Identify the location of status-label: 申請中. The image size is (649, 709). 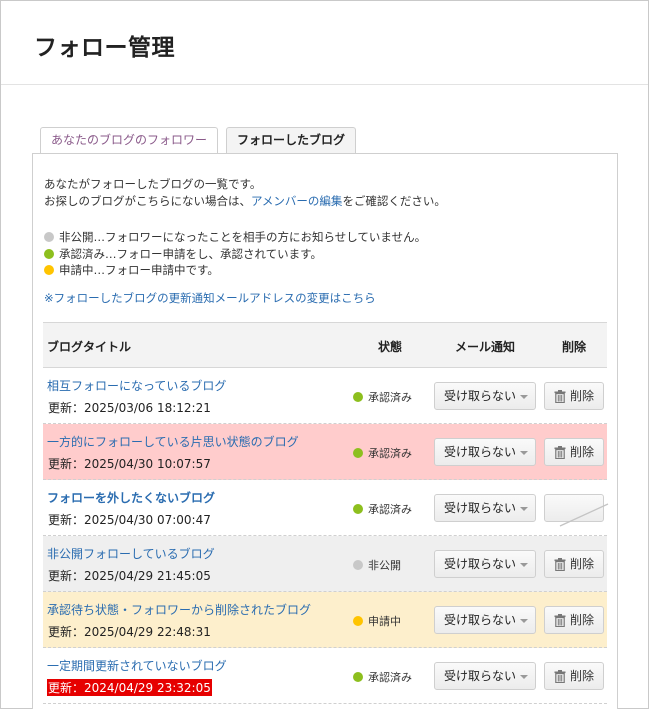
(384, 621).